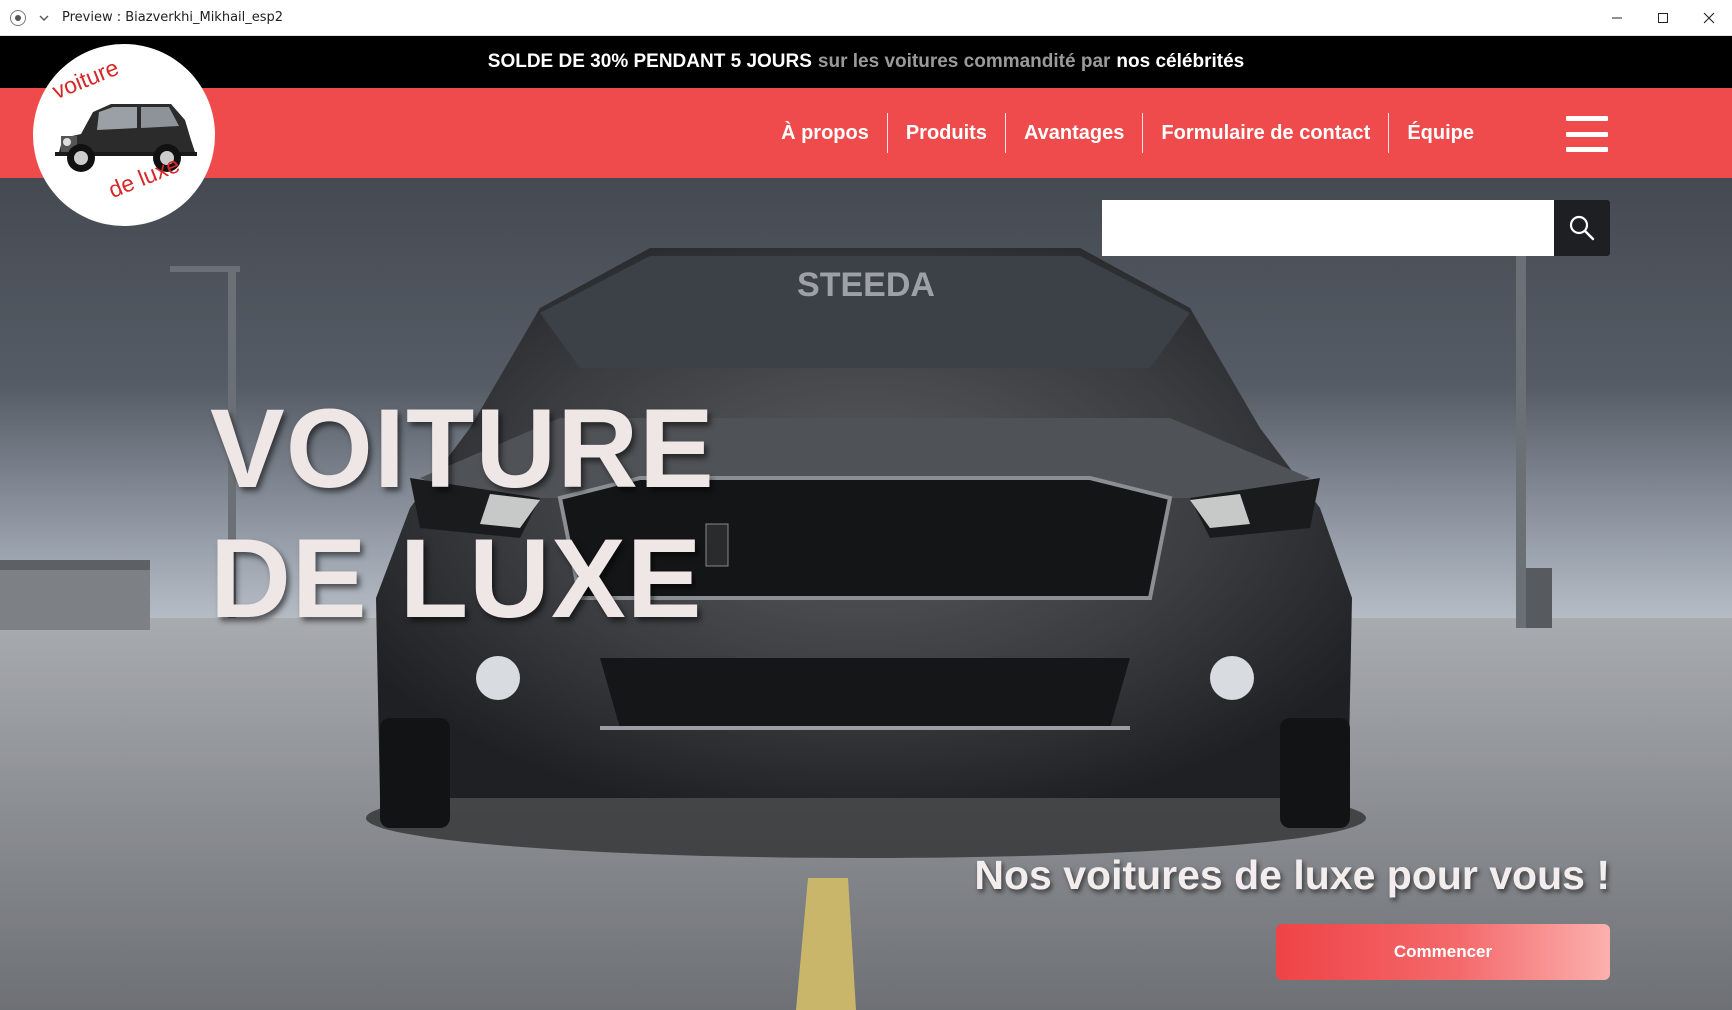 Image resolution: width=1732 pixels, height=1010 pixels. I want to click on maximize-button, so click(1663, 18).